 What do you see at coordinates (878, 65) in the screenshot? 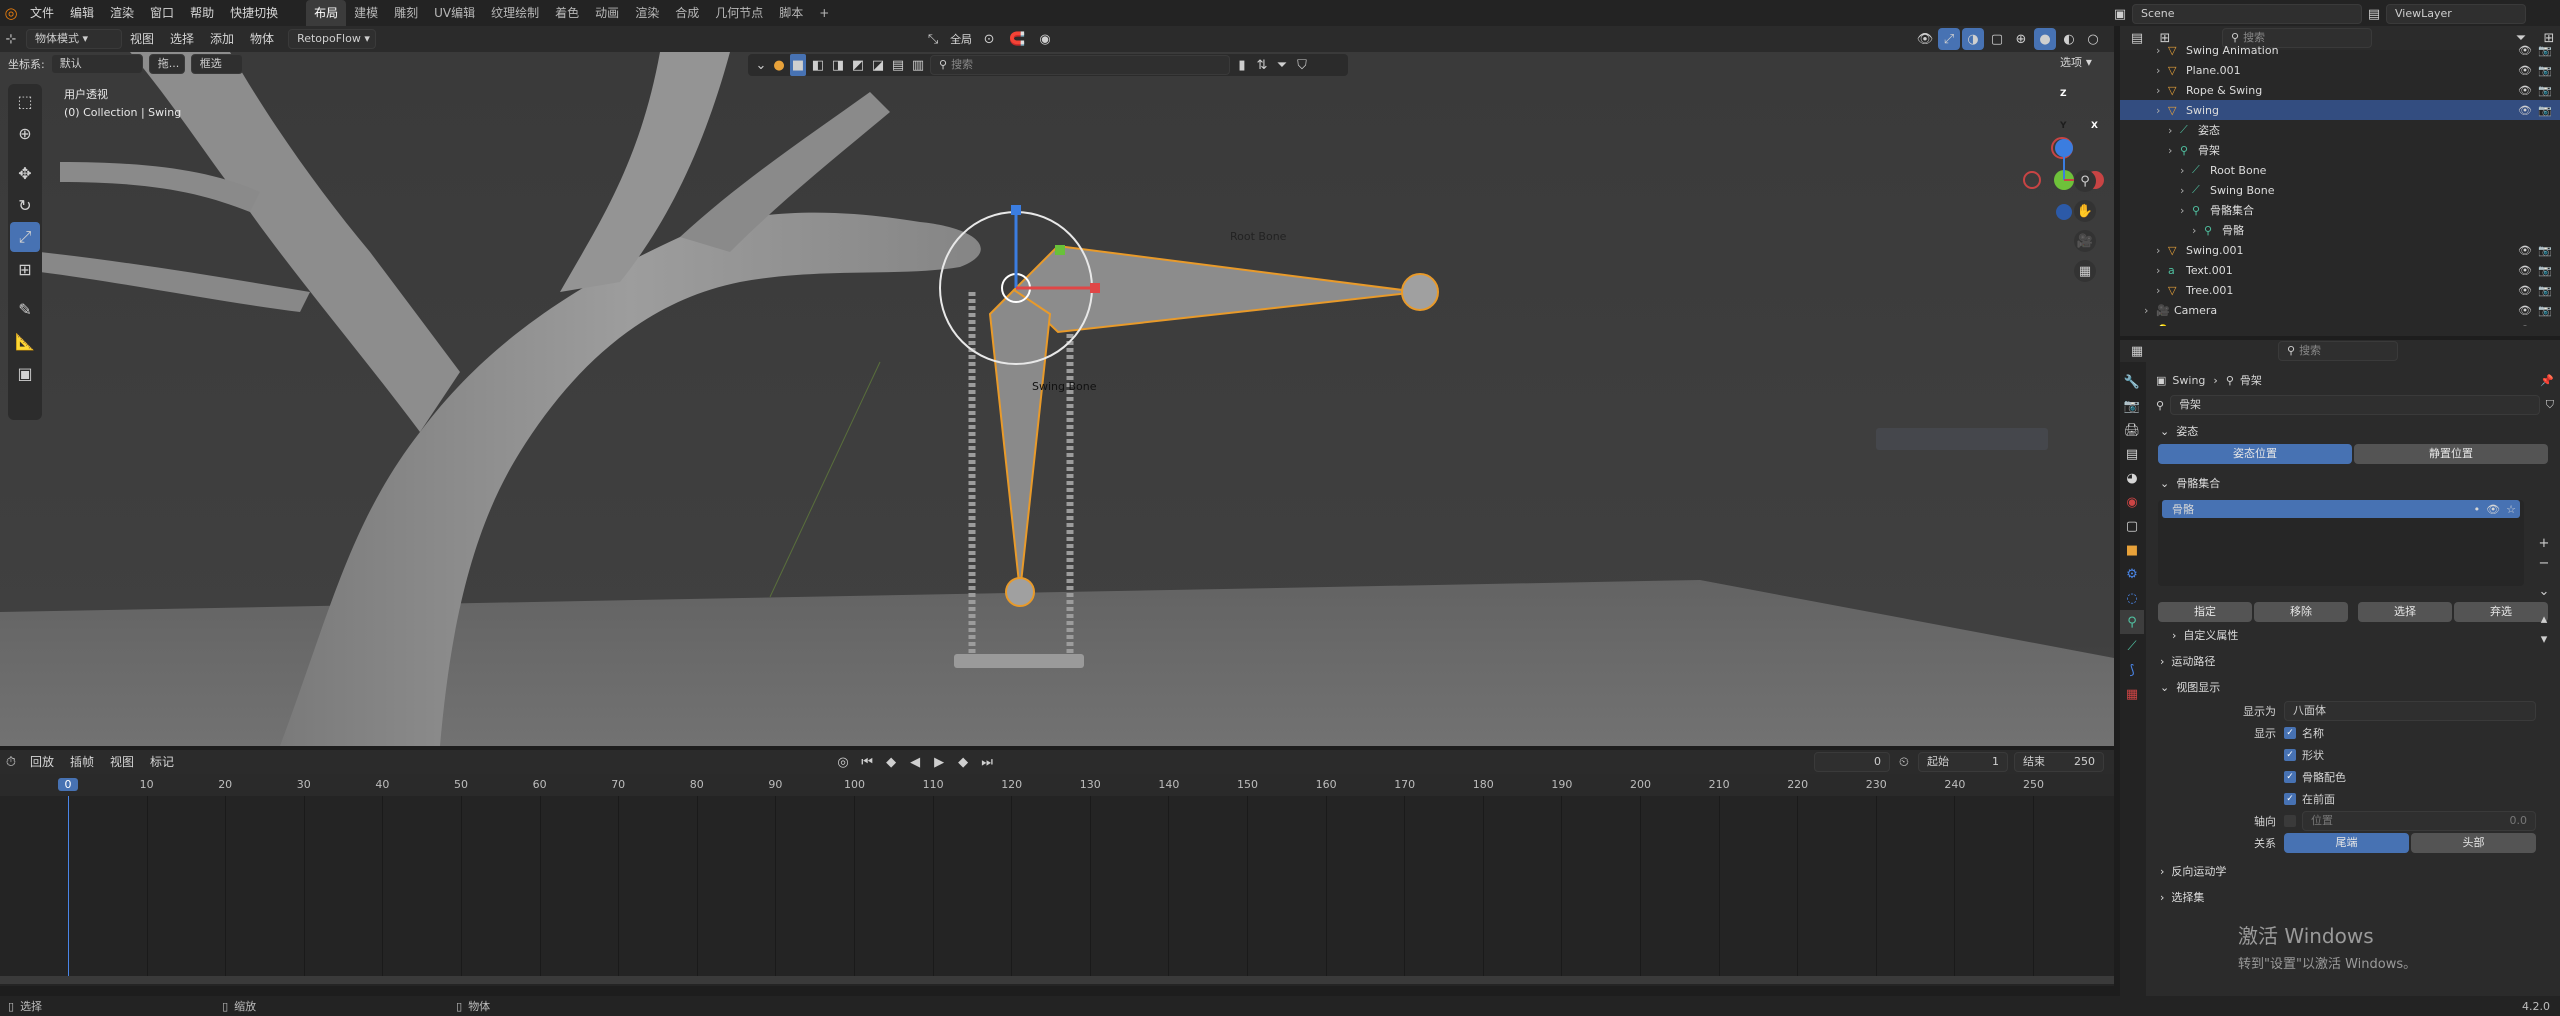
I see `filter-icon-d: ◪` at bounding box center [878, 65].